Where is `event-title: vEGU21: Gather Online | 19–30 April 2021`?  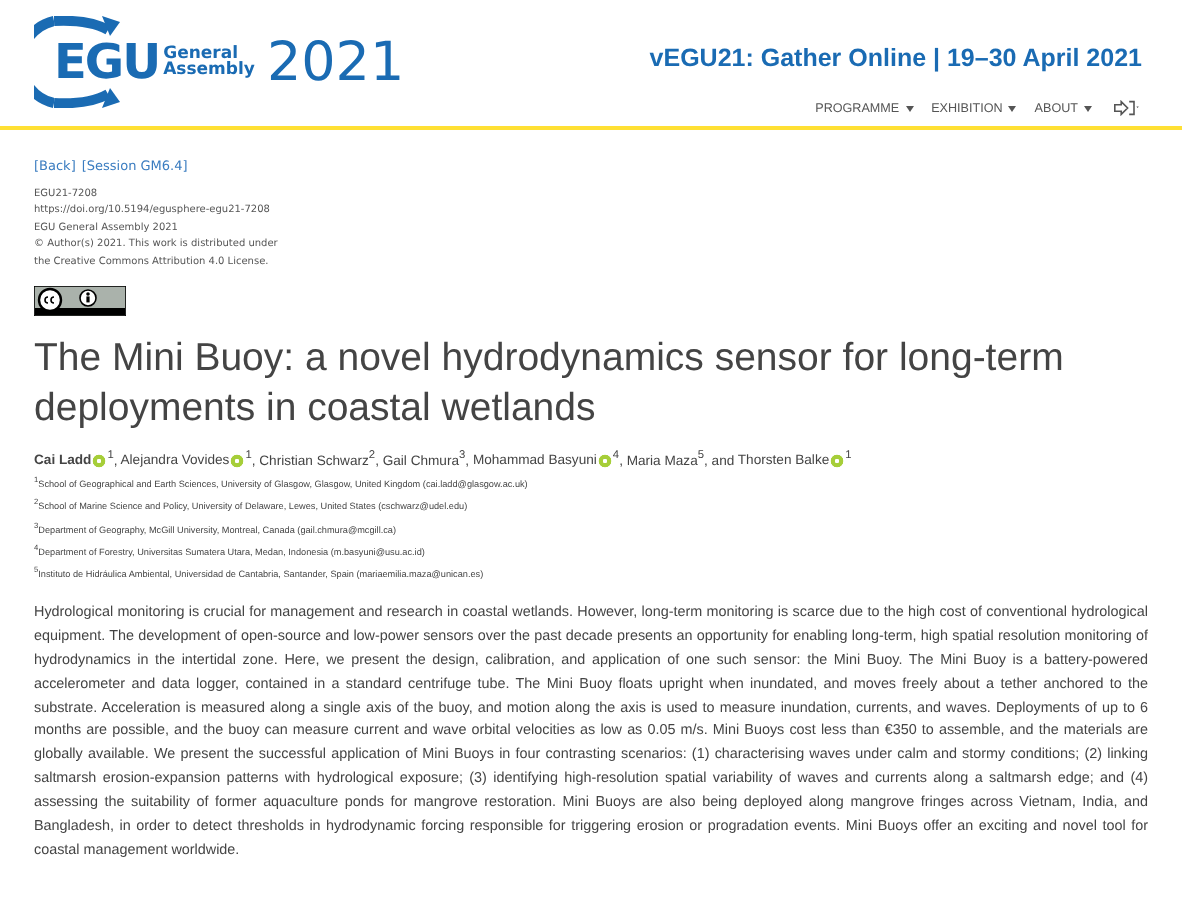 event-title: vEGU21: Gather Online | 19–30 April 2021 is located at coordinates (895, 58).